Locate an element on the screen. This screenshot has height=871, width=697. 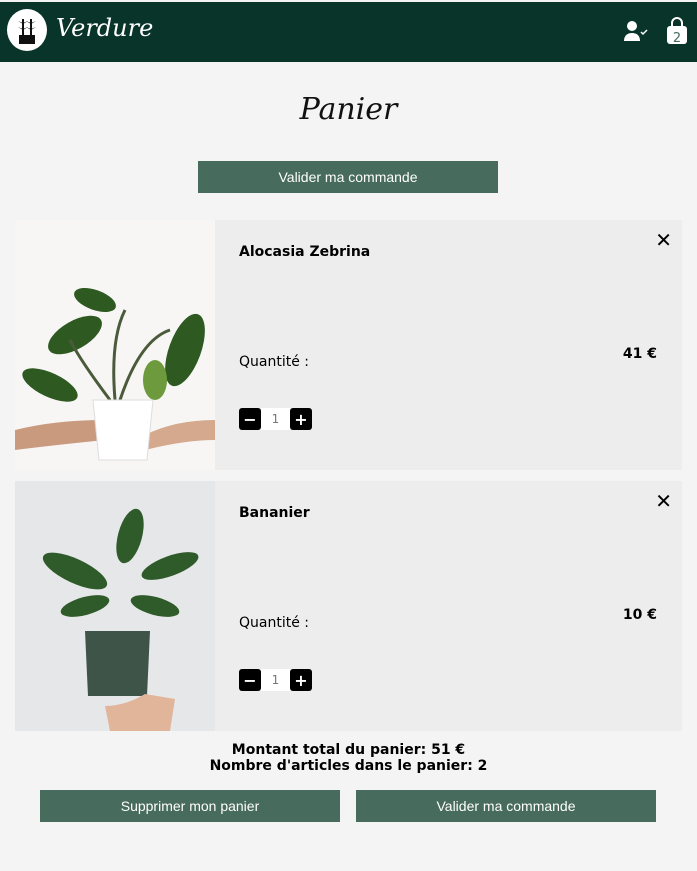
item-price: 10 € is located at coordinates (639, 615).